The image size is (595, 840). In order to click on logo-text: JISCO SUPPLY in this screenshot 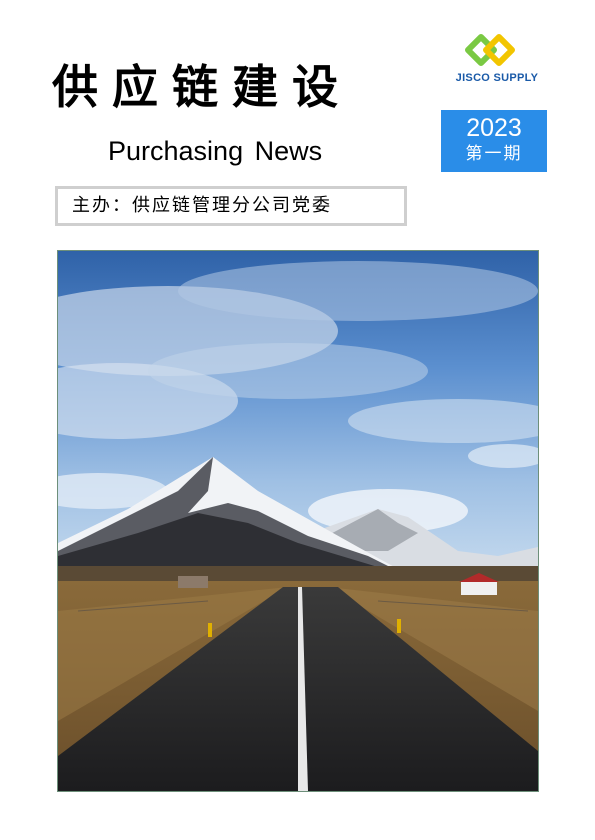, I will do `click(497, 78)`.